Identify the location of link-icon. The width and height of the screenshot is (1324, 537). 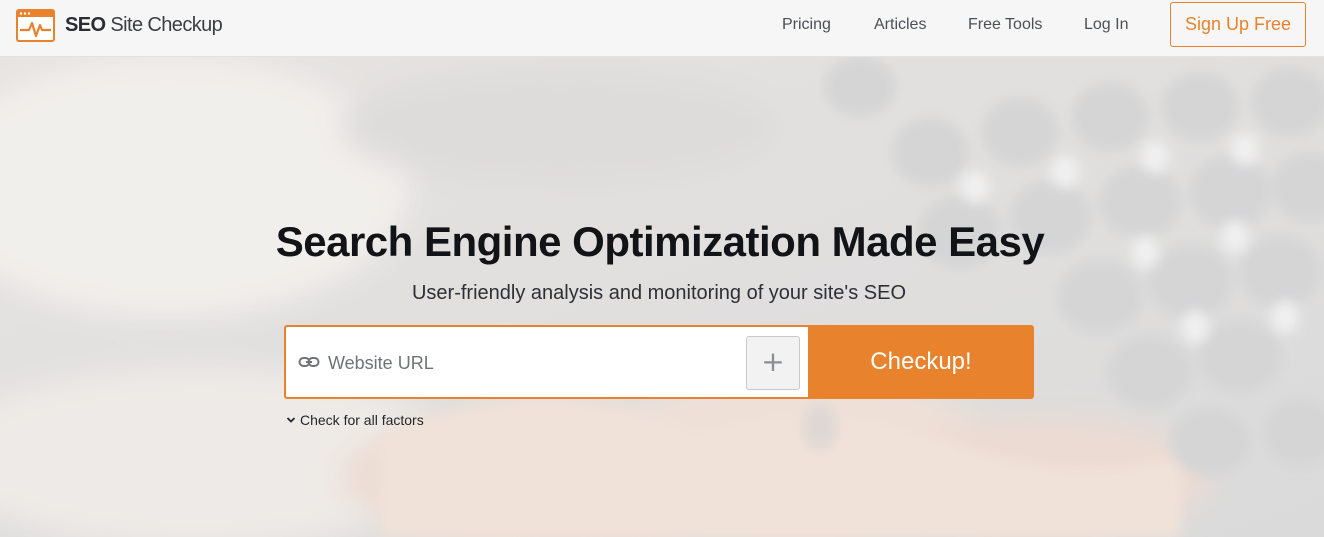
(309, 362).